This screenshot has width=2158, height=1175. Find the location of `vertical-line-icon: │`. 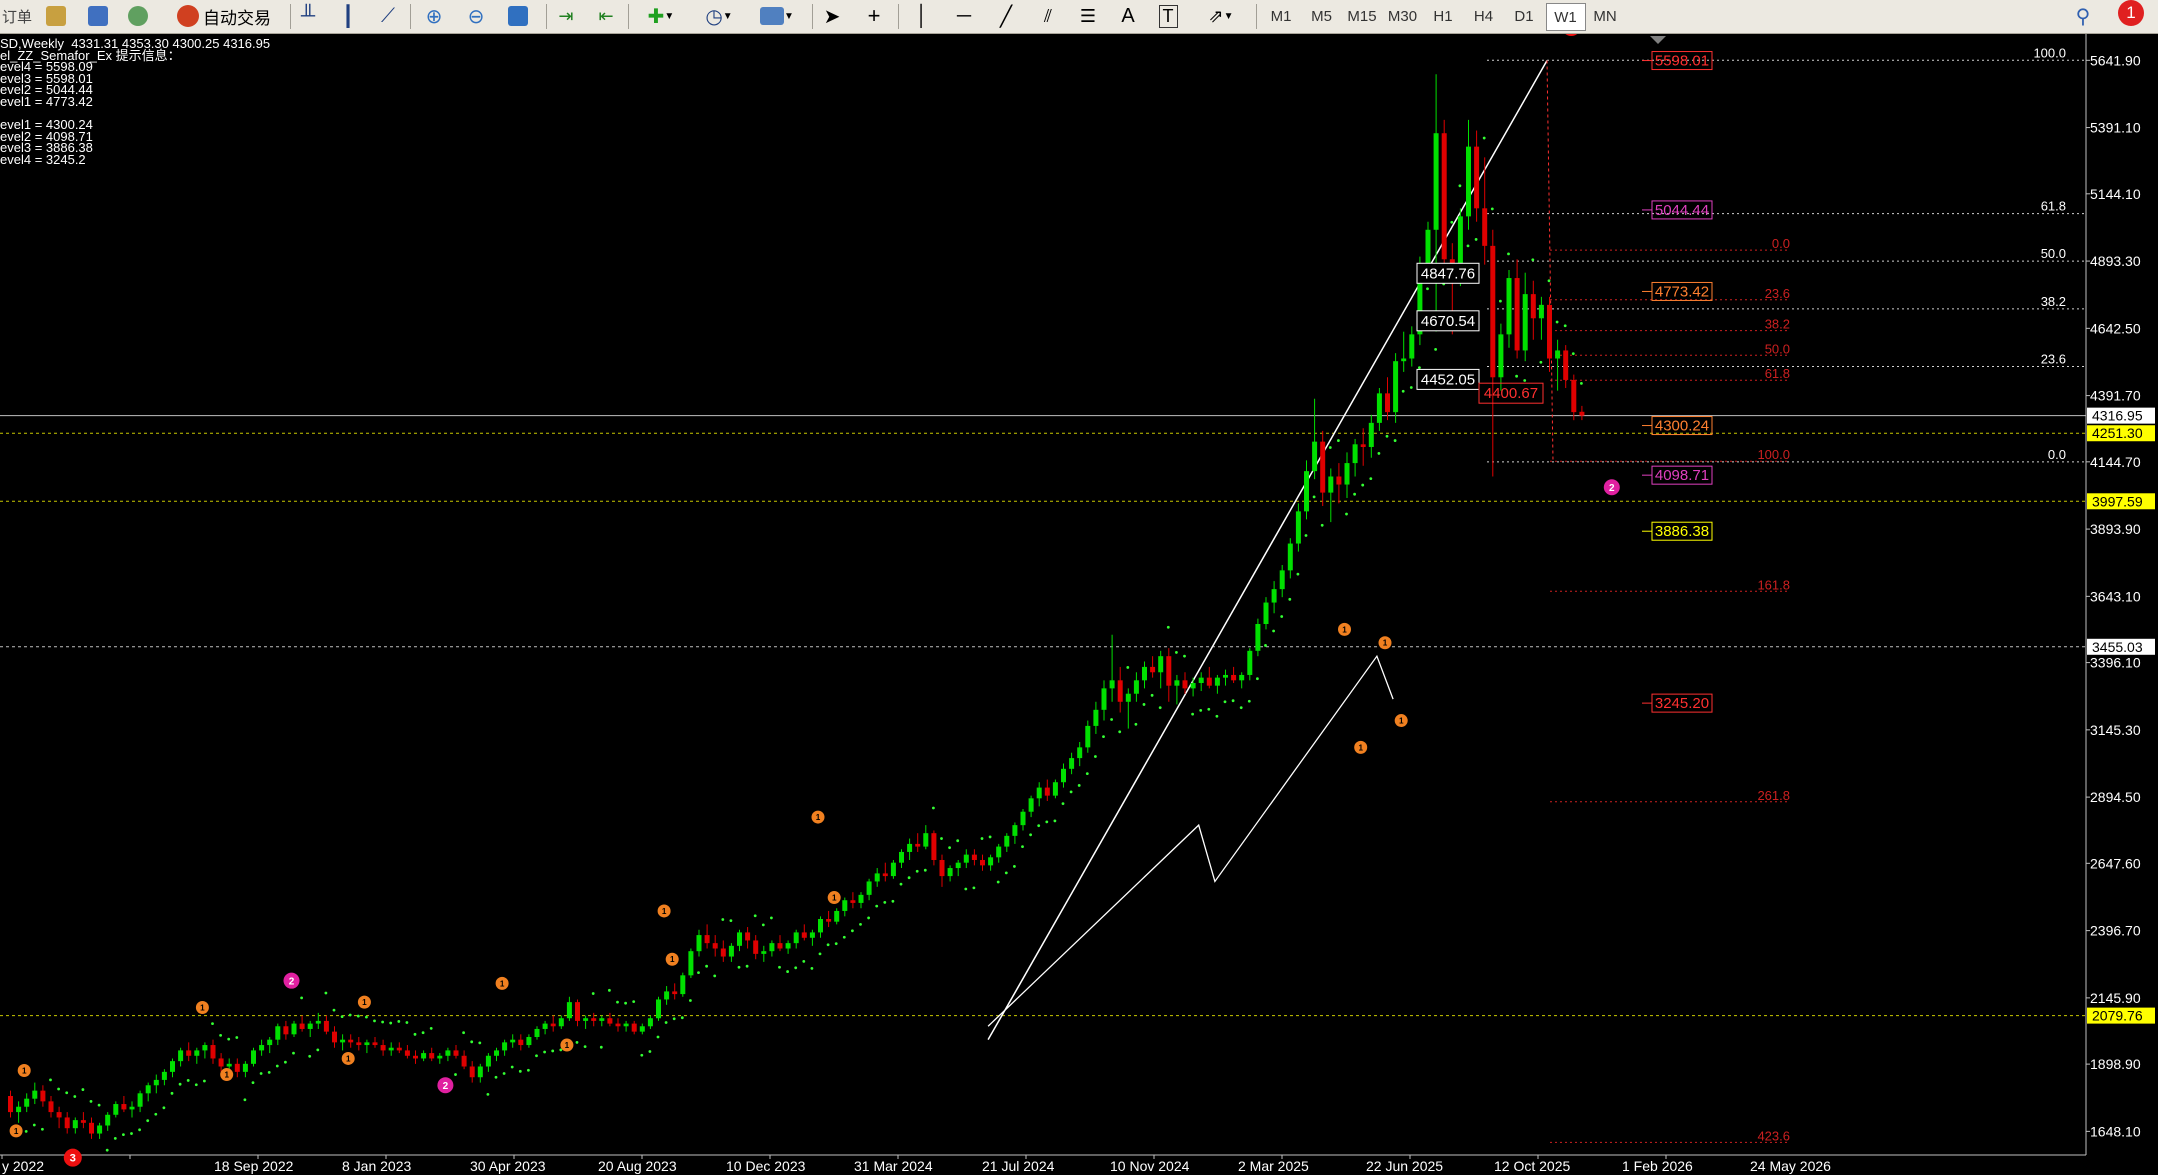

vertical-line-icon: │ is located at coordinates (922, 16).